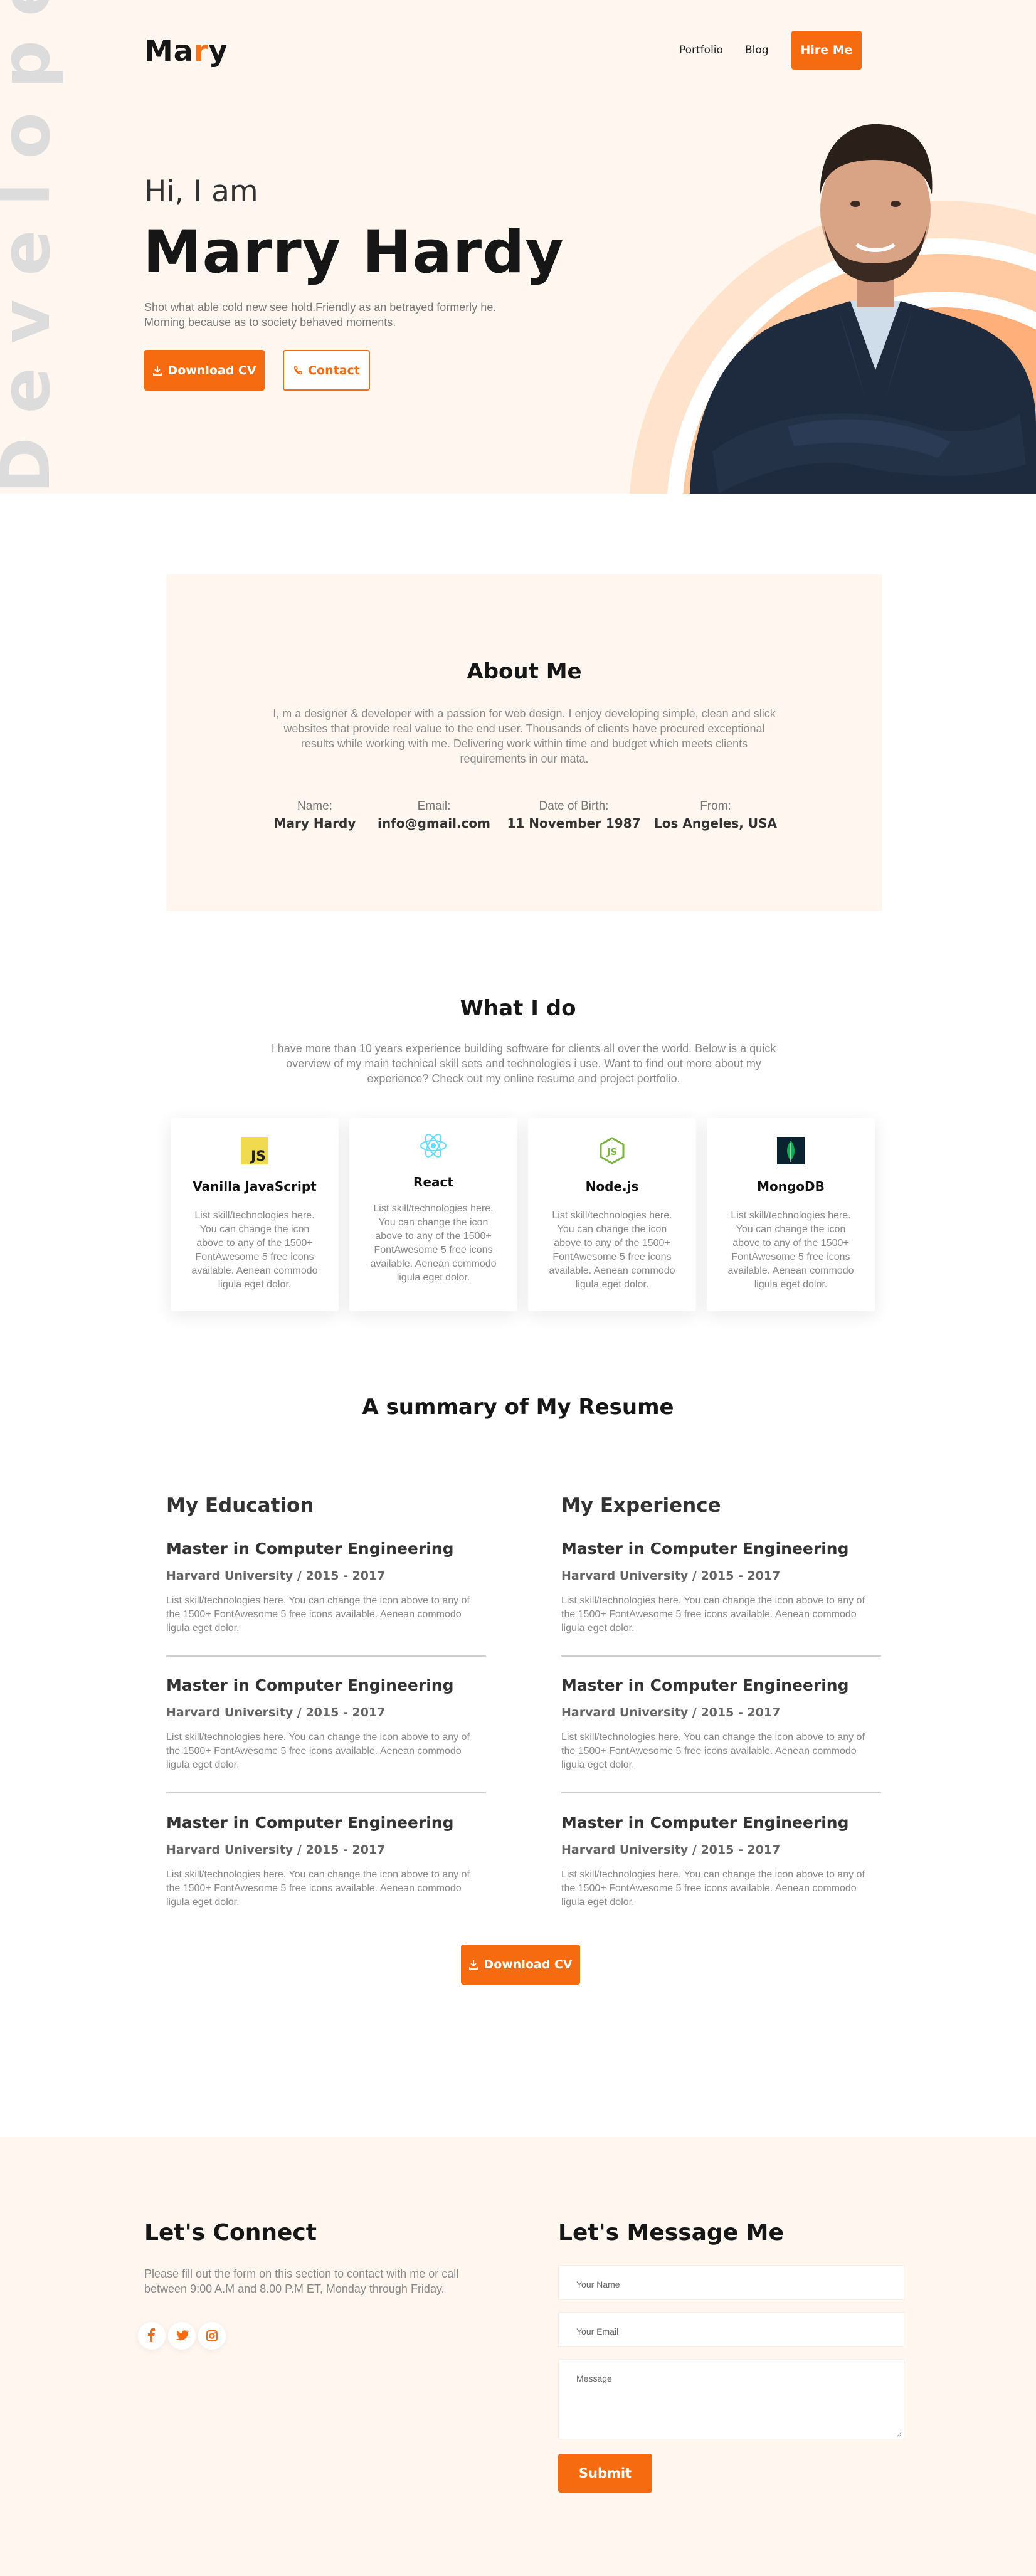  Describe the element at coordinates (528, 1965) in the screenshot. I see `resume-download-cv-label: Download CV` at that location.